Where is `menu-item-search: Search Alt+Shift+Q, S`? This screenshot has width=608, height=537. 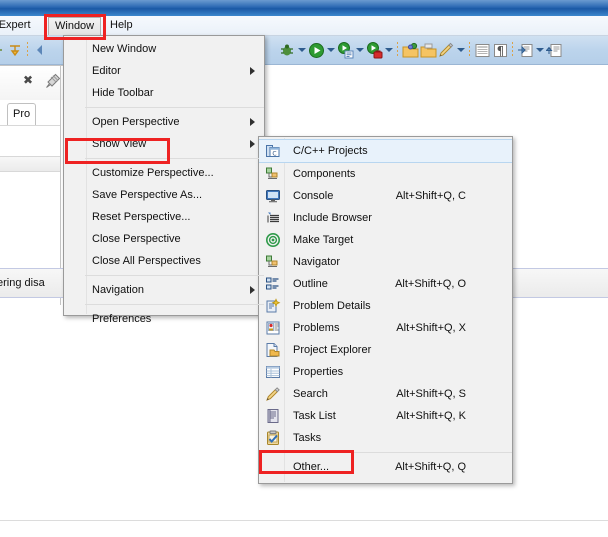
menu-item-search: Search Alt+Shift+Q, S is located at coordinates (385, 394).